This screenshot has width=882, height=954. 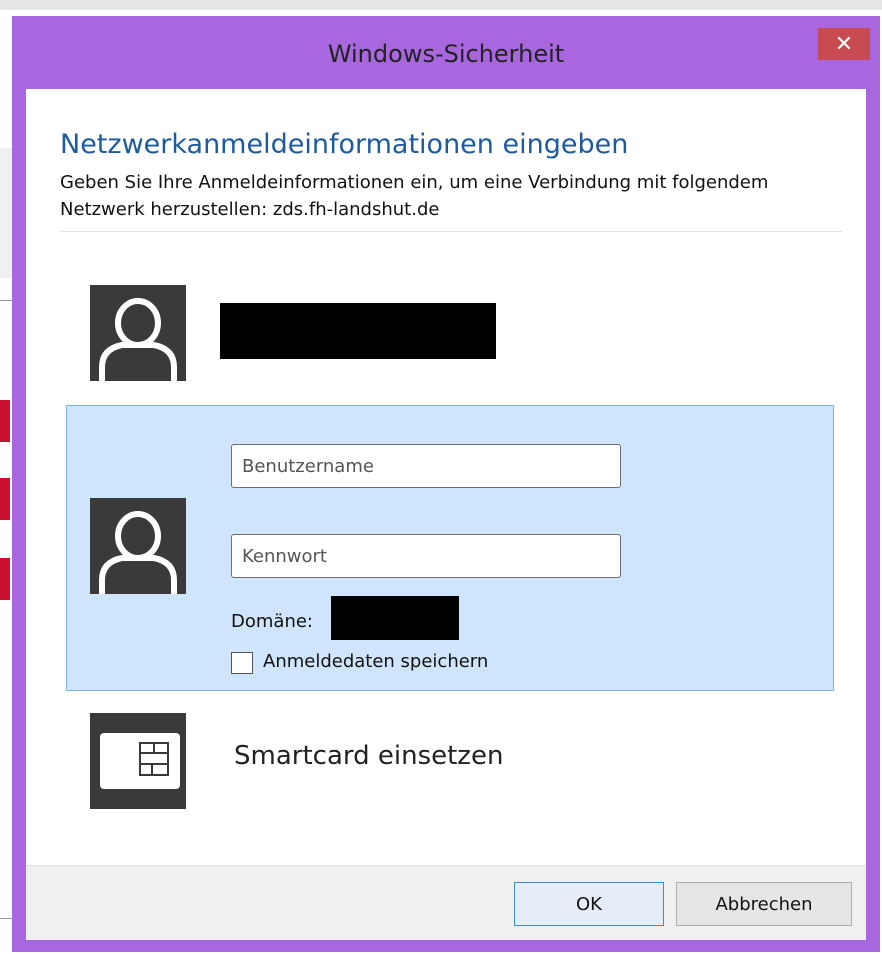 I want to click on dialog-heading: Netzwerkanmeldeinformationen eingeben, so click(x=344, y=144).